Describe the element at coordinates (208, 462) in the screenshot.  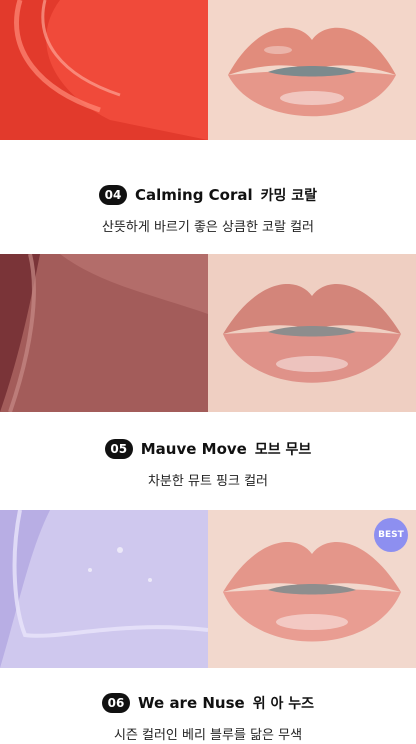
I see `product-05-caption: 05 Mauve Move 모브 무브 차분한 뮤트 핑크 컬러` at that location.